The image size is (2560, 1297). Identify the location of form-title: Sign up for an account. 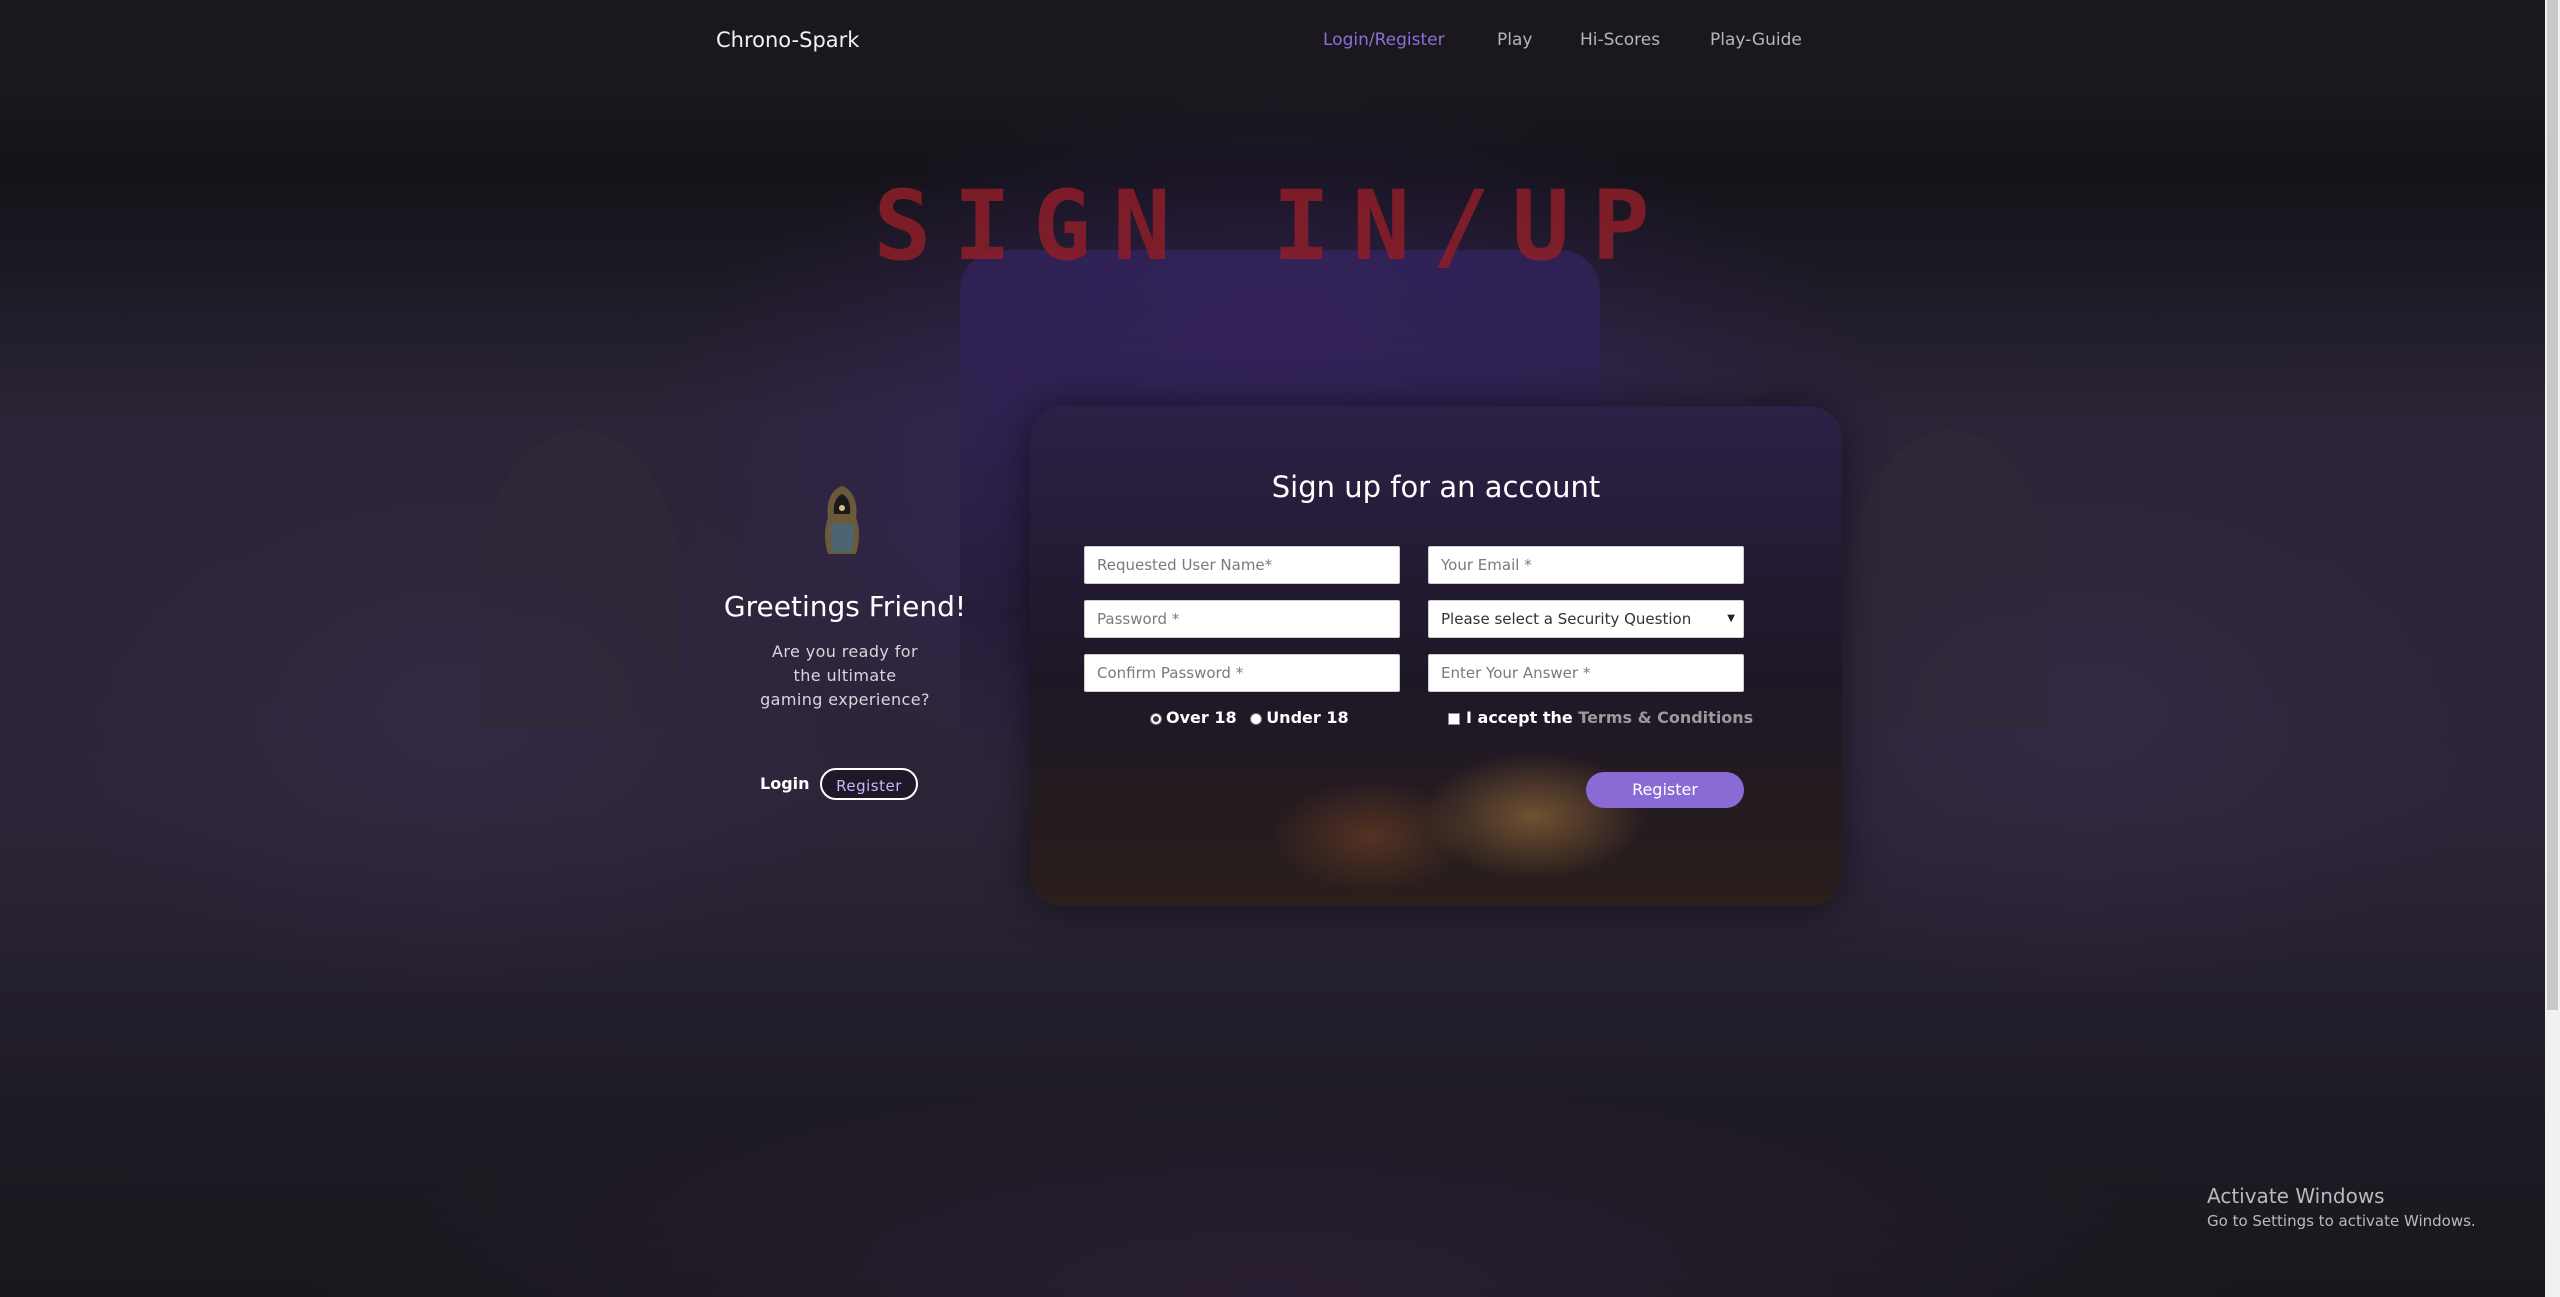
(1436, 487).